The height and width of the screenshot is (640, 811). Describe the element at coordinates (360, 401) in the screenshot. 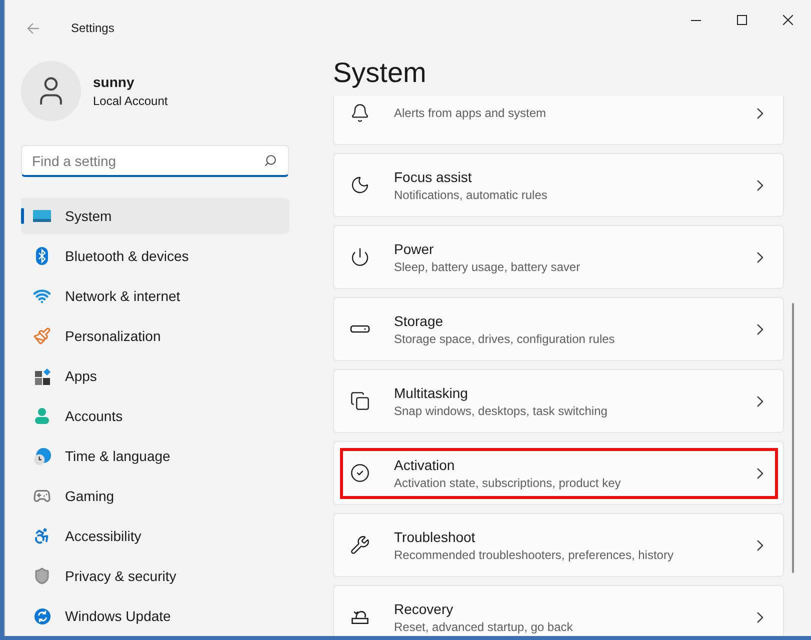

I see `windows-icon` at that location.